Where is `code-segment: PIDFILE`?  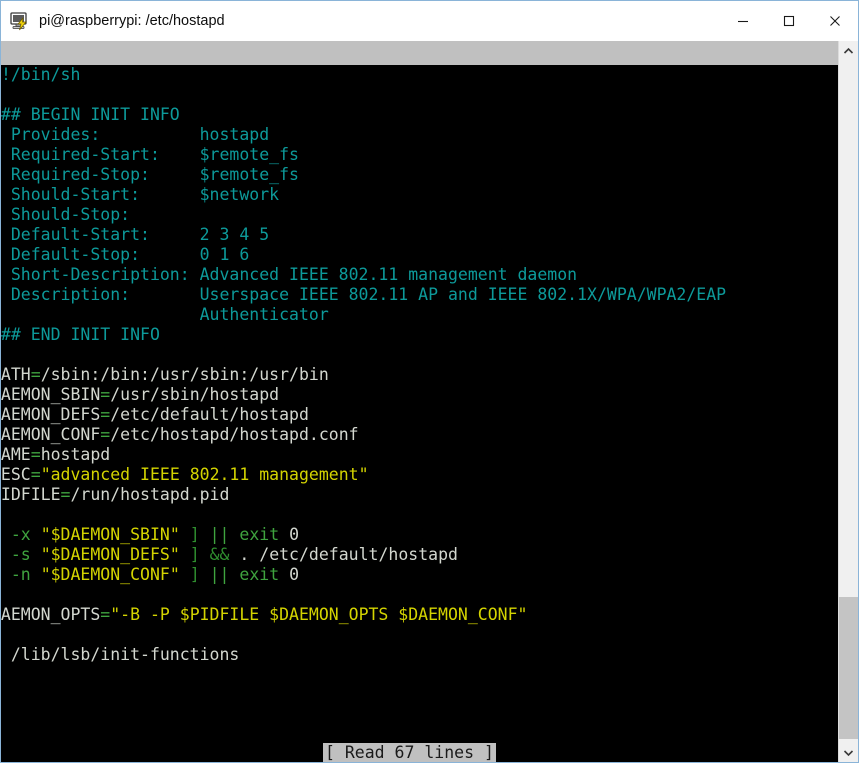
code-segment: PIDFILE is located at coordinates (31, 494).